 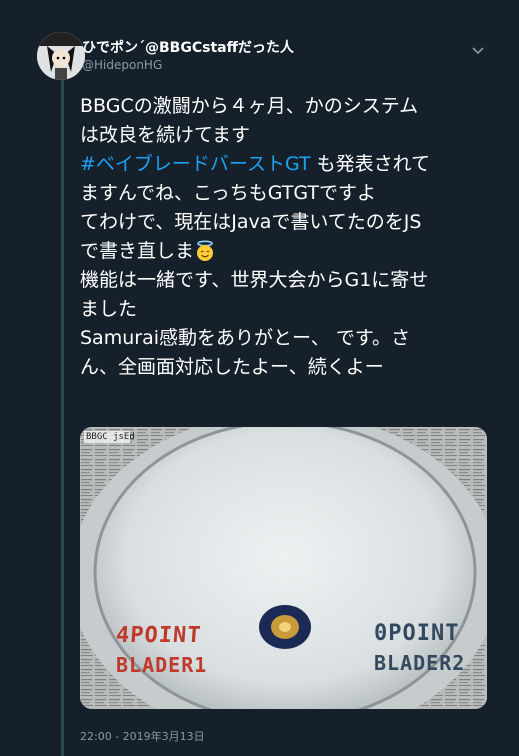 What do you see at coordinates (370, 164) in the screenshot?
I see `tweet-line-fragment: も発表されて` at bounding box center [370, 164].